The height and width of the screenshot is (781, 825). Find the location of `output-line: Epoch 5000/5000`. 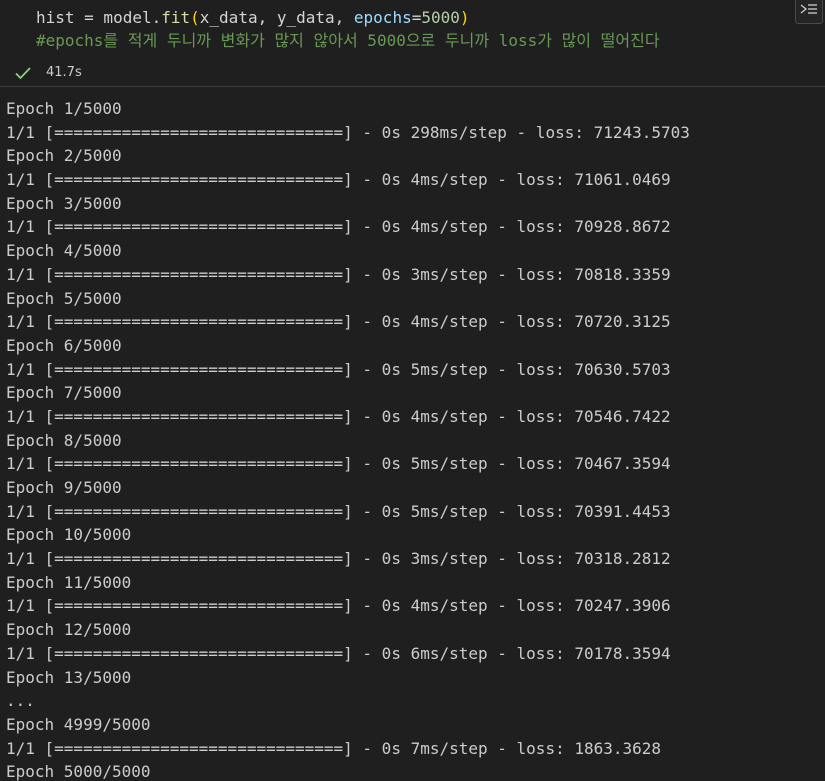

output-line: Epoch 5000/5000 is located at coordinates (78, 771).